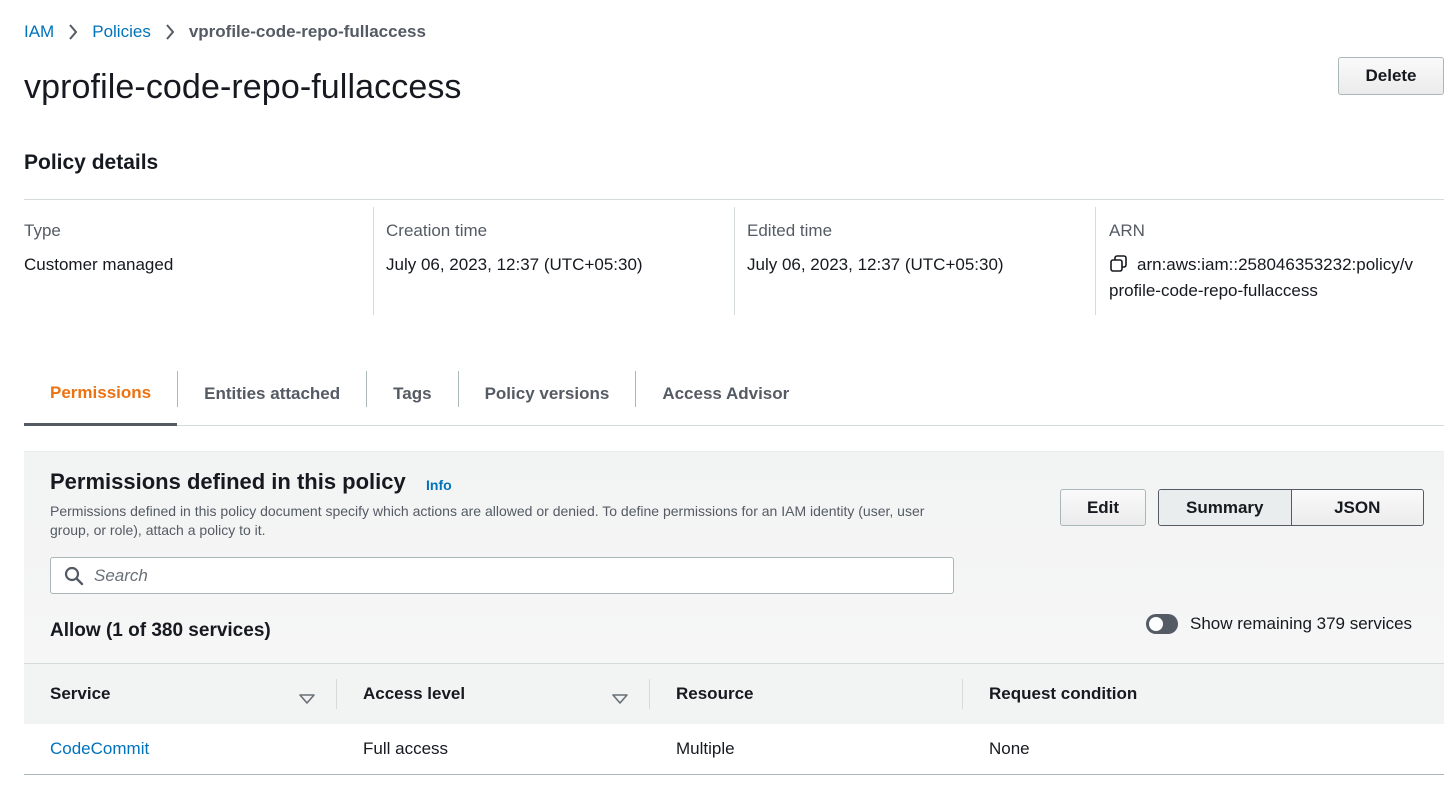  I want to click on breadcrumb-link-iam: IAM, so click(39, 32).